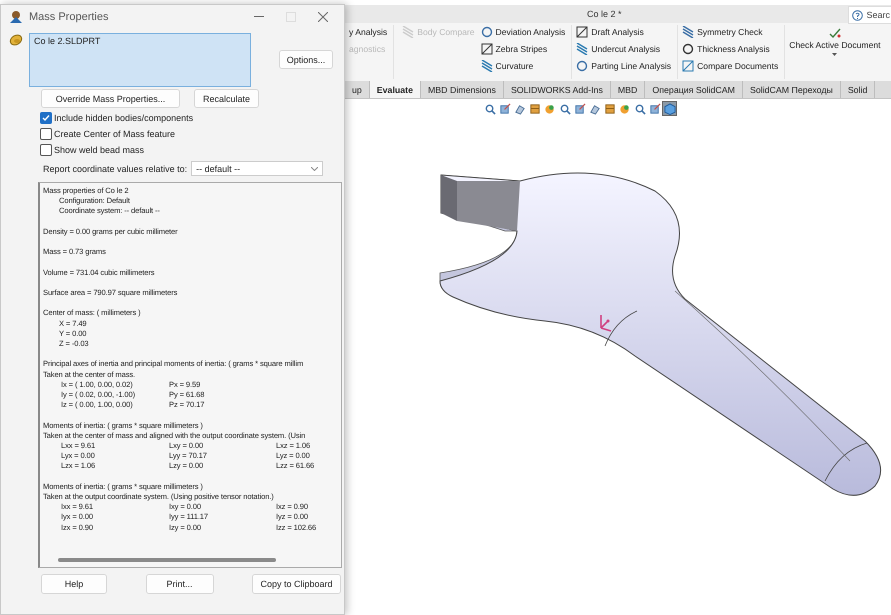  Describe the element at coordinates (323, 17) in the screenshot. I see `close-icon` at that location.